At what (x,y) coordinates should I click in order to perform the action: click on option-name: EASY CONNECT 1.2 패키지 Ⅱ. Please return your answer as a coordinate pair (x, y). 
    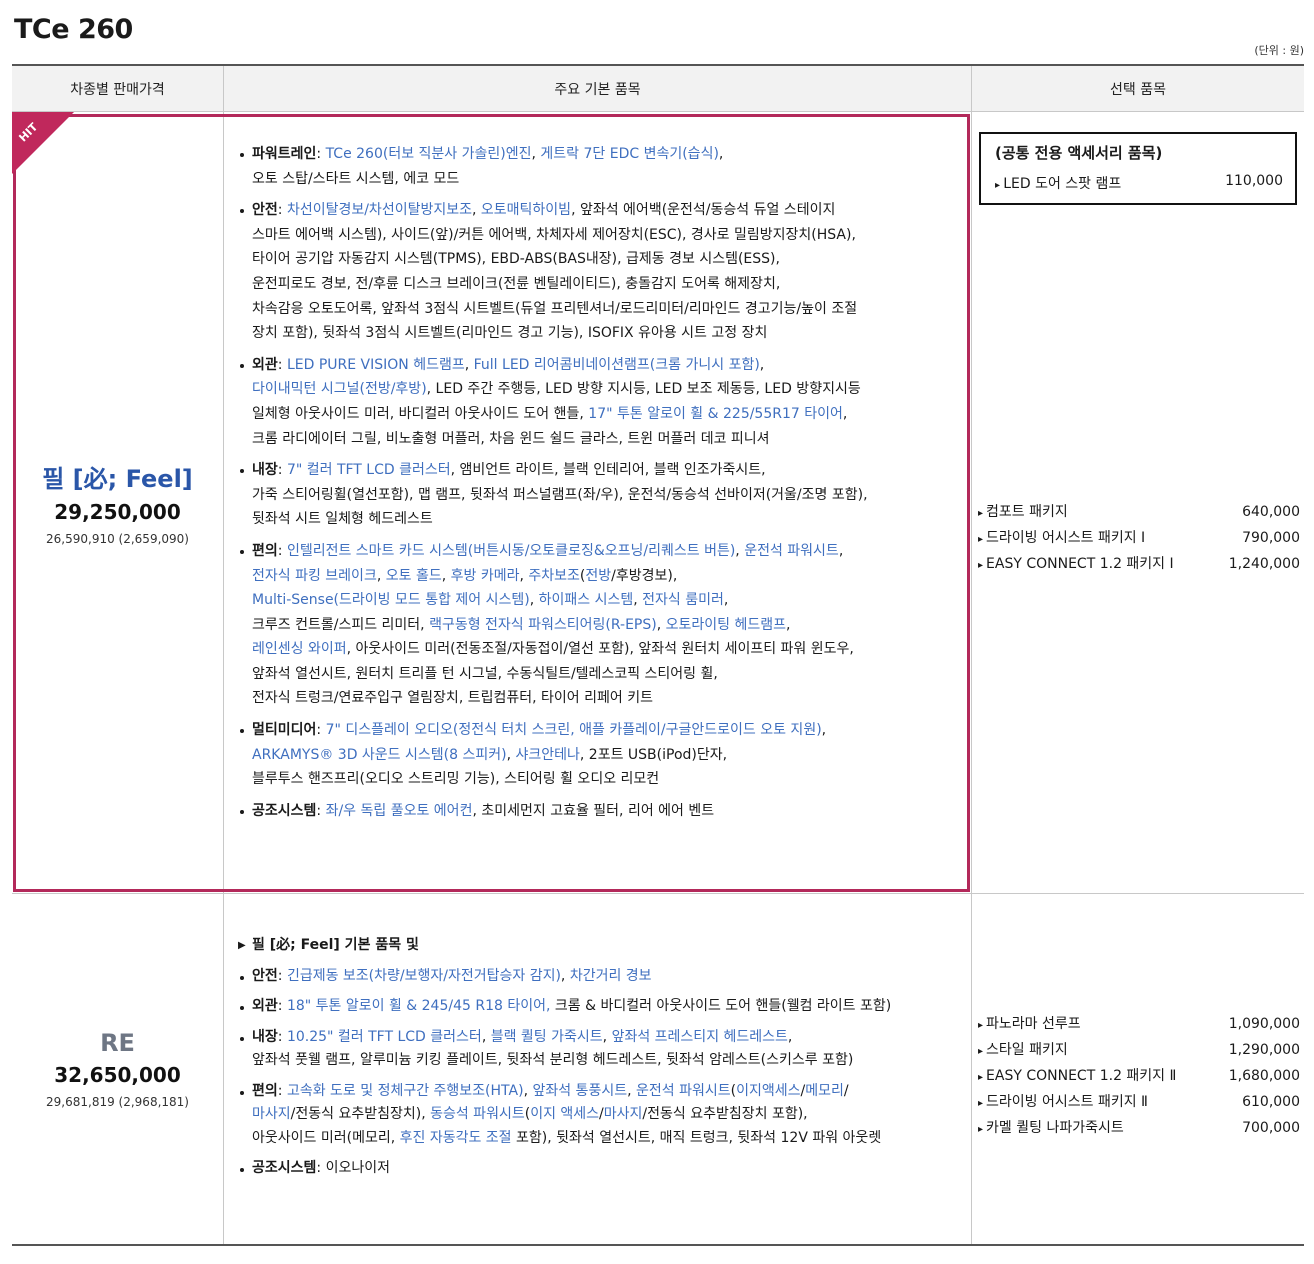
    Looking at the image, I should click on (1077, 1077).